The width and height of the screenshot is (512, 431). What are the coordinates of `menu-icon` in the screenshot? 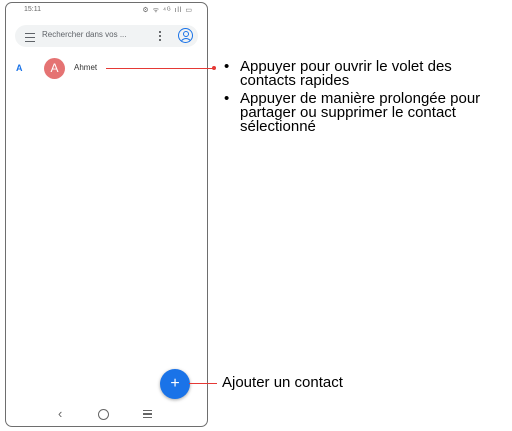 It's located at (30, 36).